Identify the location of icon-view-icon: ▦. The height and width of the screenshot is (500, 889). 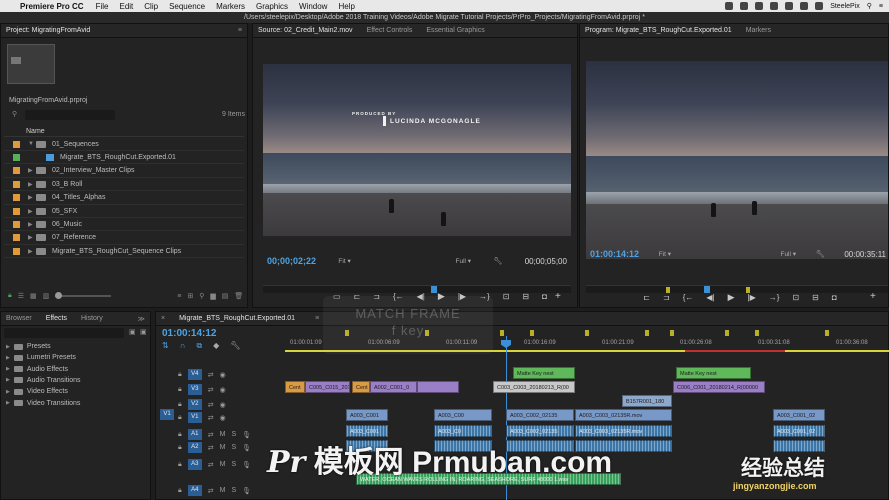
(33, 296).